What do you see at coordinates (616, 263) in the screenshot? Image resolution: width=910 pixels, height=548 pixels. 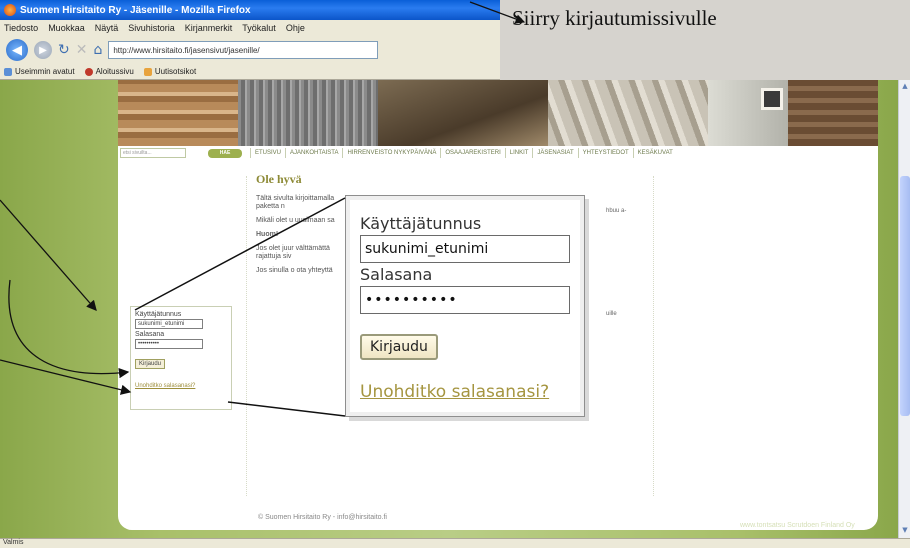 I see `right-text-fragments: hbuu a- uille` at bounding box center [616, 263].